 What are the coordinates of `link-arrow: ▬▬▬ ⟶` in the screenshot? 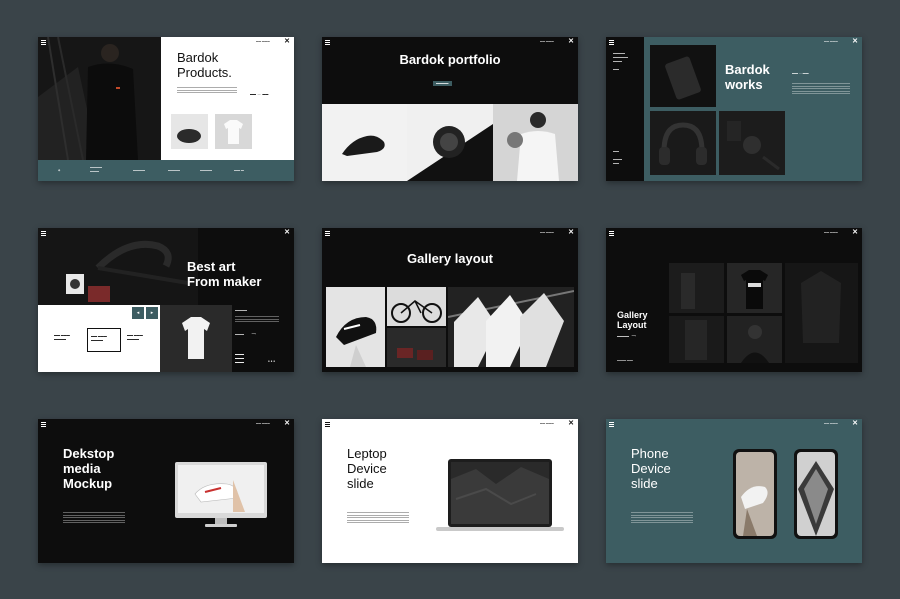 It's located at (245, 334).